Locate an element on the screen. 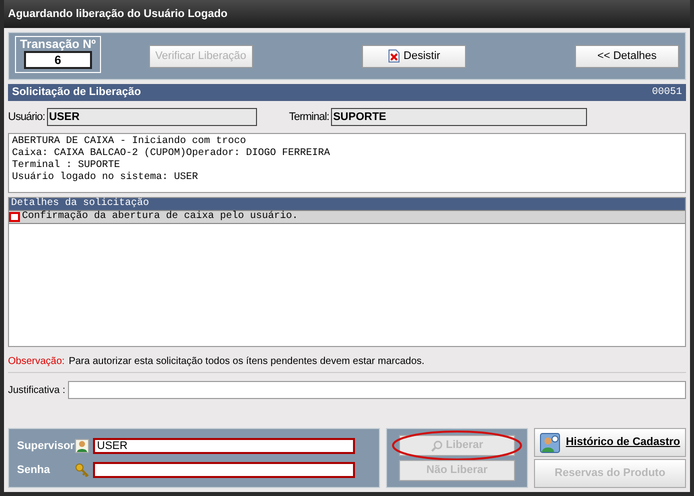 The image size is (694, 496). details-item-text: Confirmação da abertura de caixa pelo usuário. is located at coordinates (160, 217).